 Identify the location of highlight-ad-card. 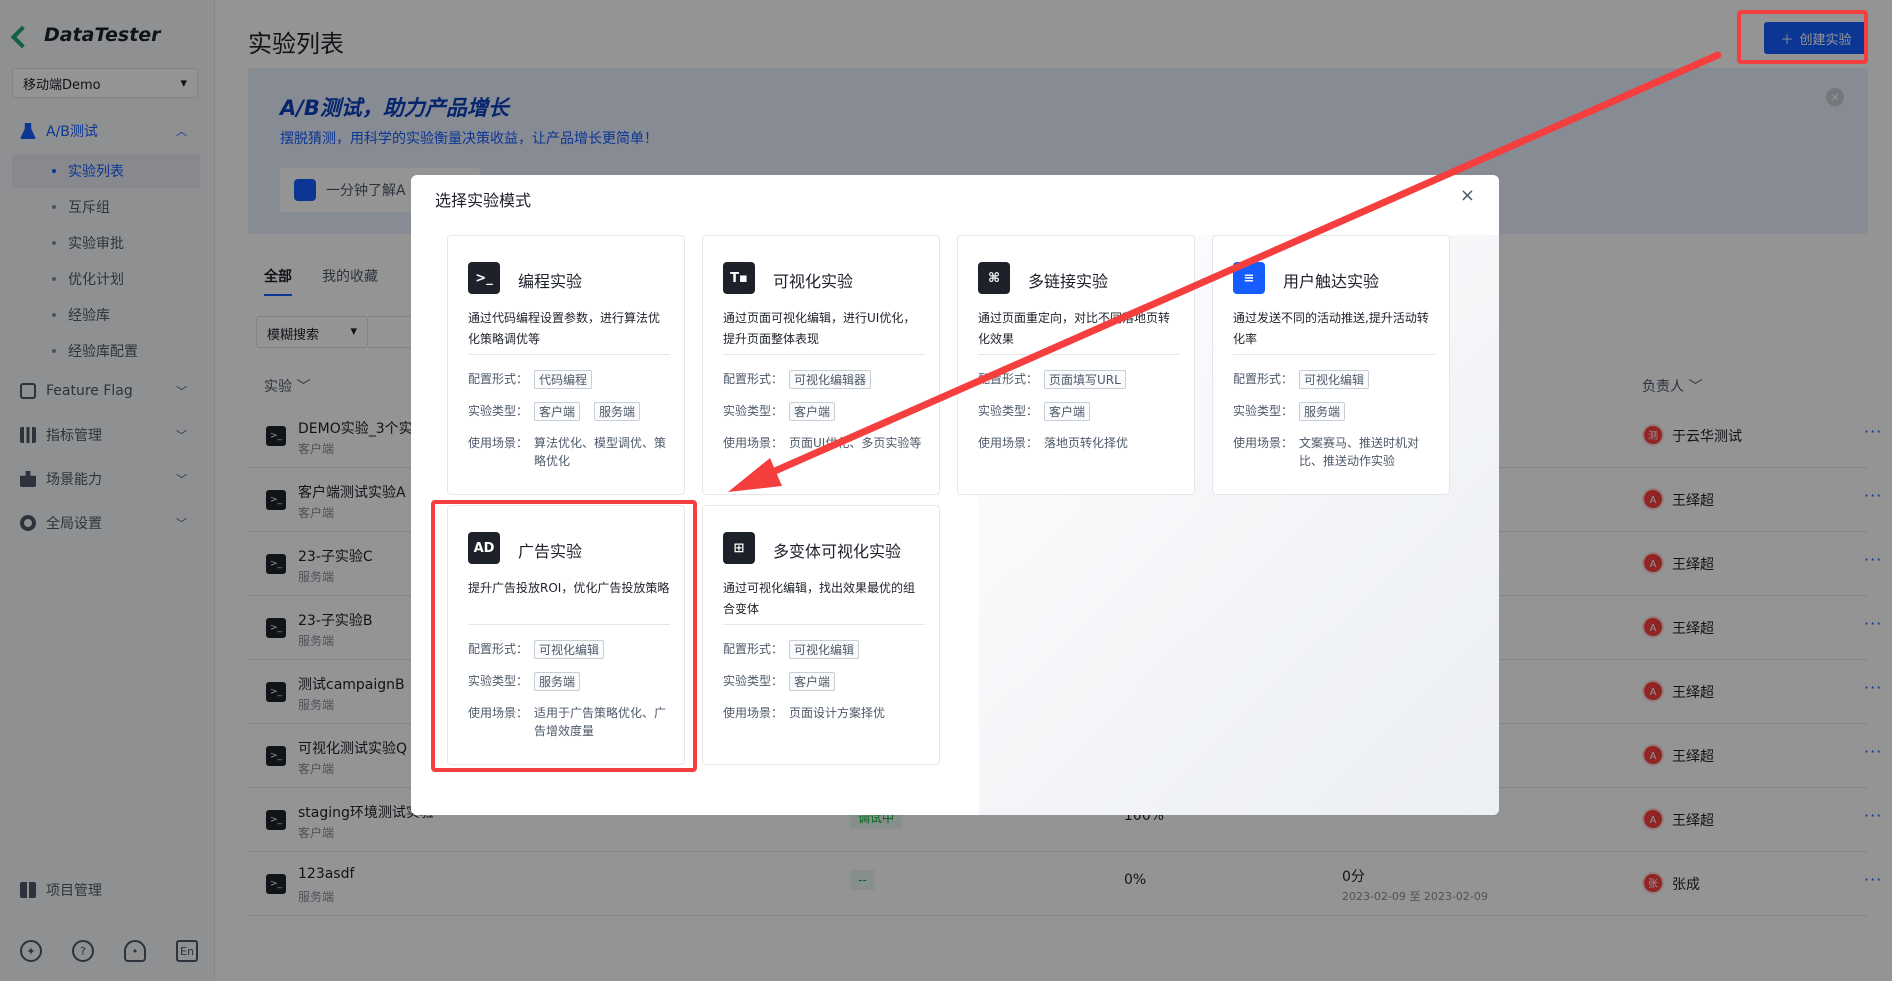
(564, 636).